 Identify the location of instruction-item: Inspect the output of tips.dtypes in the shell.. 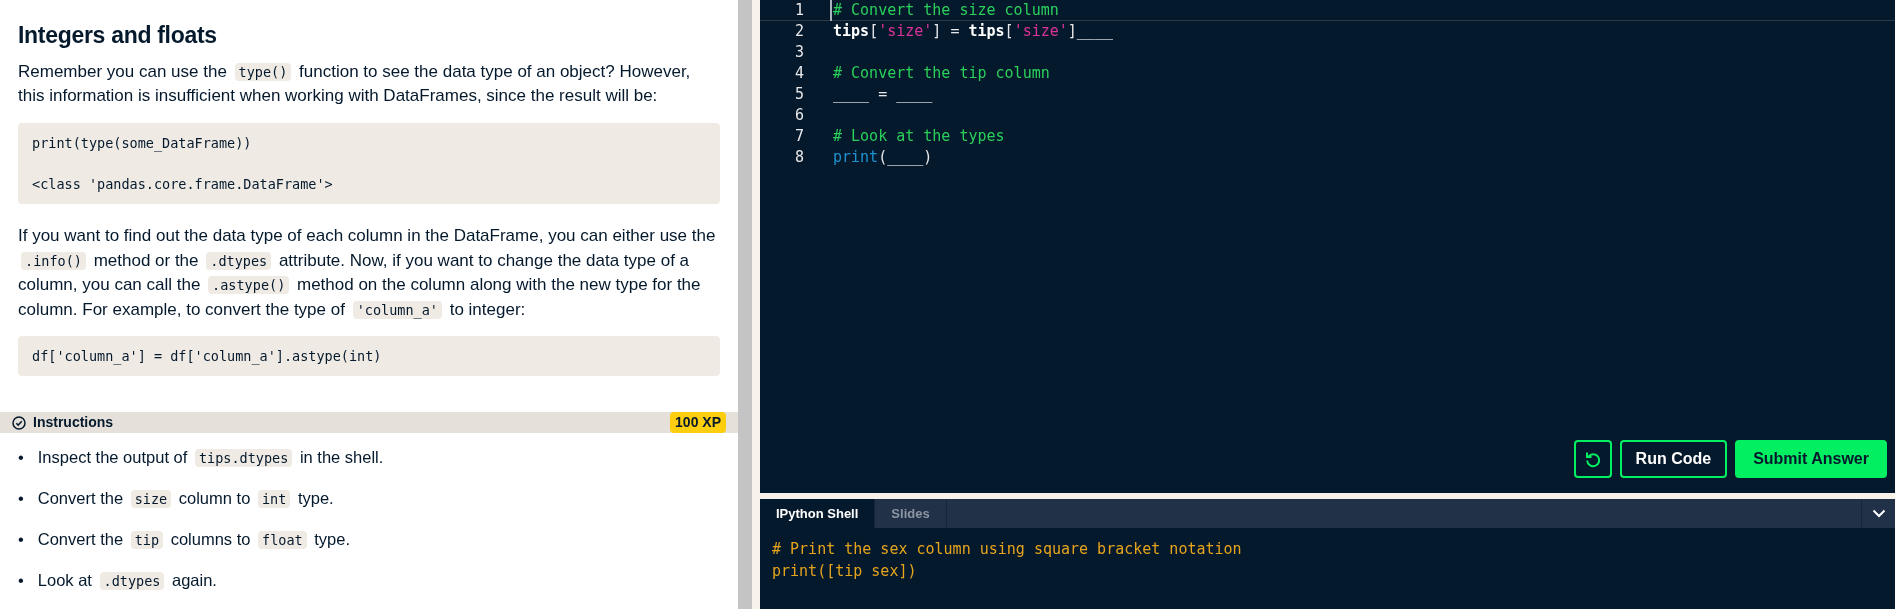
(210, 458).